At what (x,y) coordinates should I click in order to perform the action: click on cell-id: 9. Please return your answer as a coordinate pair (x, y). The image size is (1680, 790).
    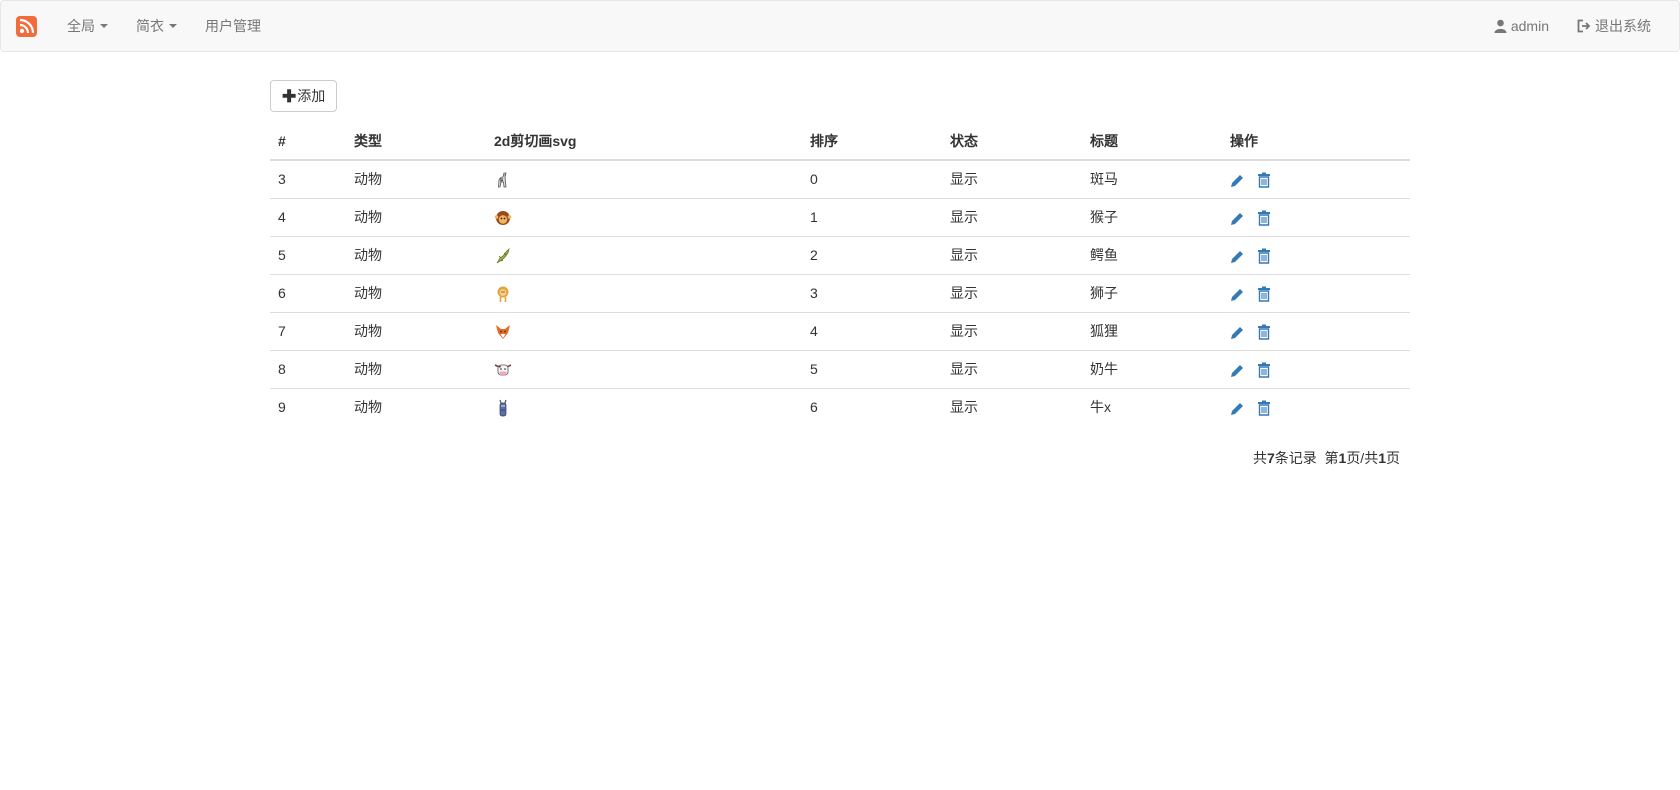
    Looking at the image, I should click on (308, 407).